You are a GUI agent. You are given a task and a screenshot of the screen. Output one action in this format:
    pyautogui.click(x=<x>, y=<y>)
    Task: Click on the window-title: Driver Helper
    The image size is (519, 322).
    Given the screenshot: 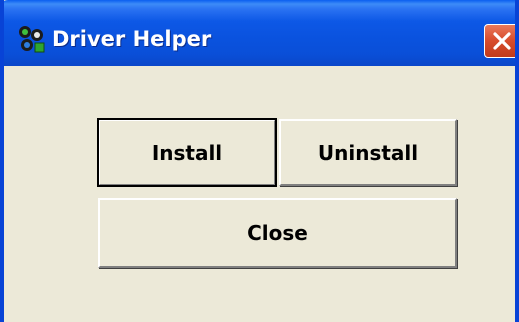 What is the action you would take?
    pyautogui.click(x=132, y=39)
    